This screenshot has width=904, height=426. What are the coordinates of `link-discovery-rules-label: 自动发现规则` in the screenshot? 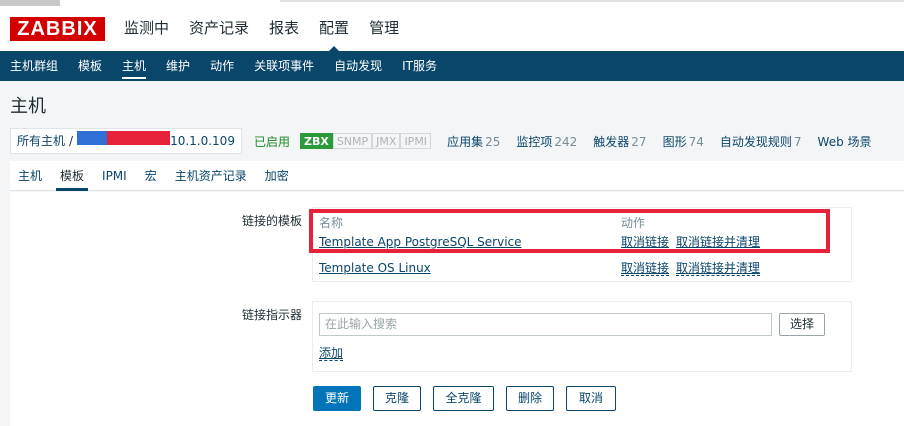 It's located at (755, 141).